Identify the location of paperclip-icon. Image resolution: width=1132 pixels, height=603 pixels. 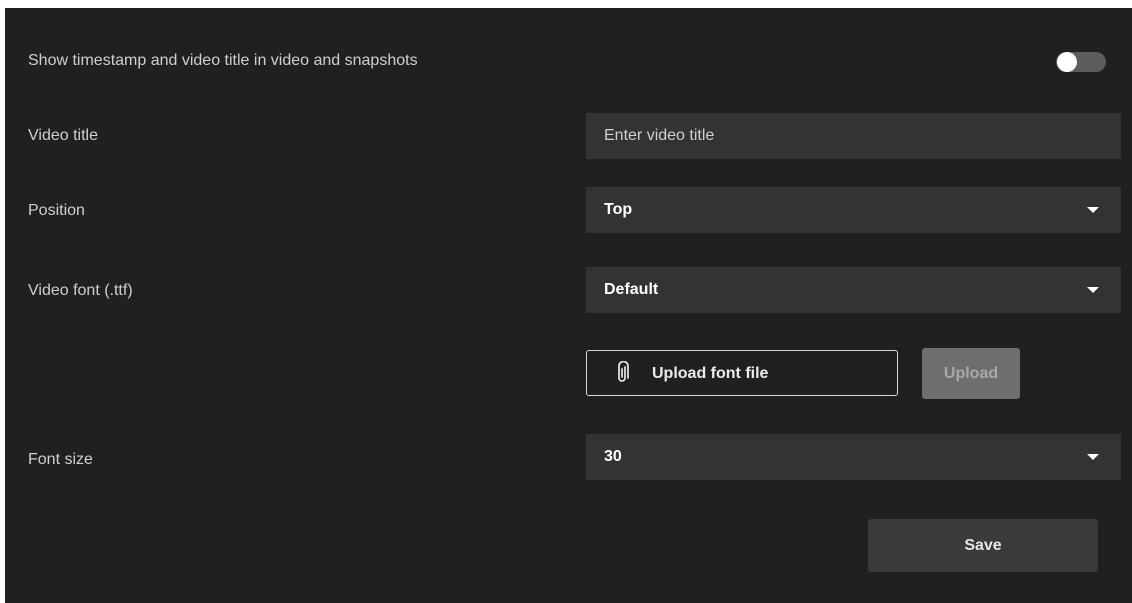
(623, 371).